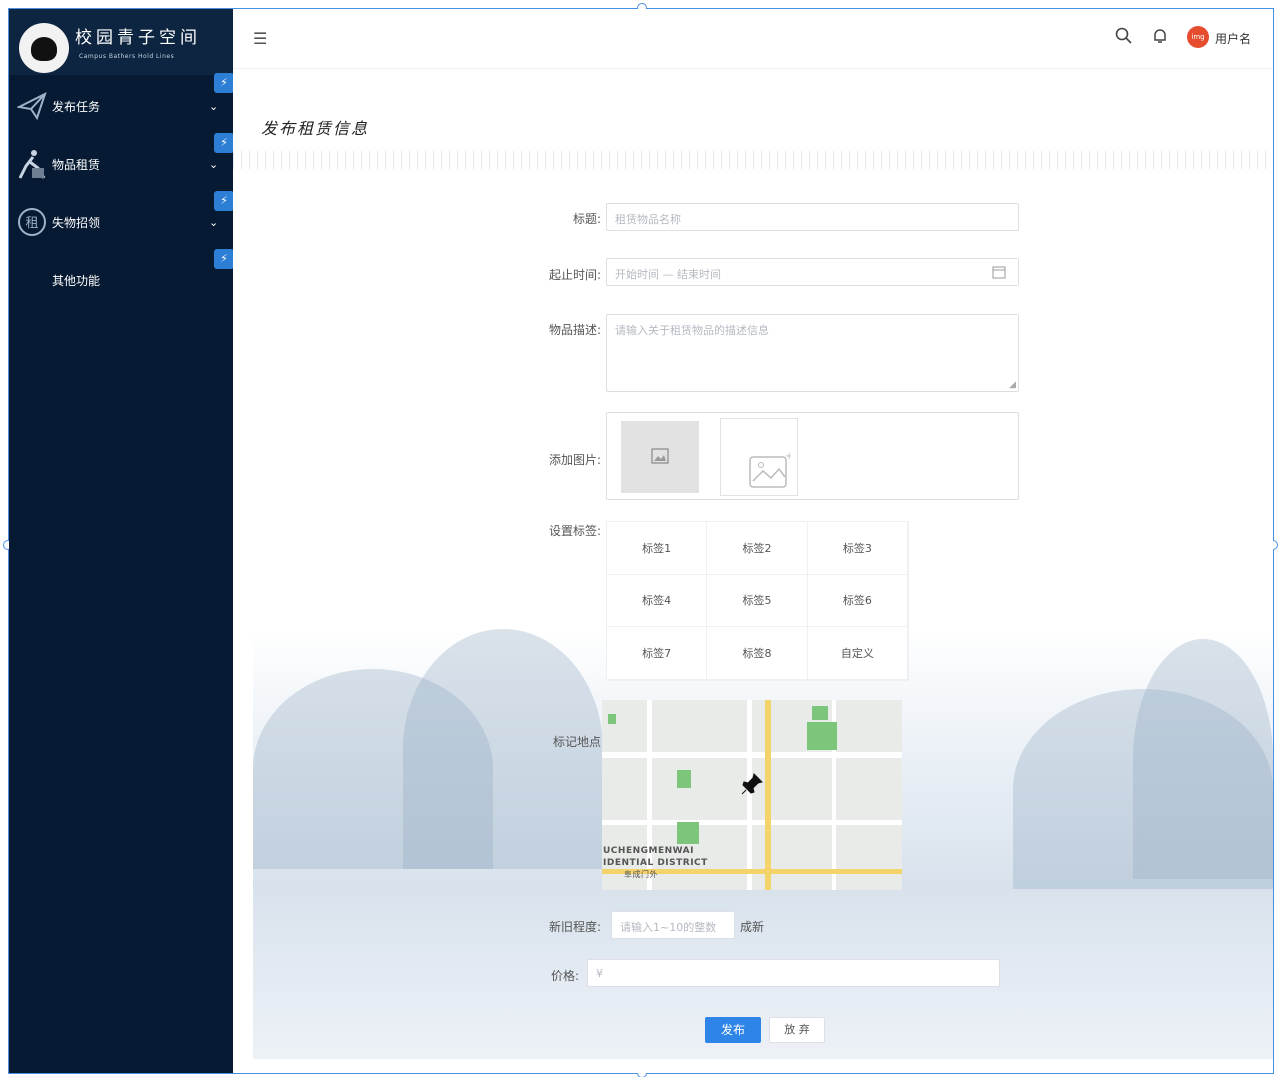  What do you see at coordinates (260, 38) in the screenshot?
I see `menu-toggle-icon: ☰` at bounding box center [260, 38].